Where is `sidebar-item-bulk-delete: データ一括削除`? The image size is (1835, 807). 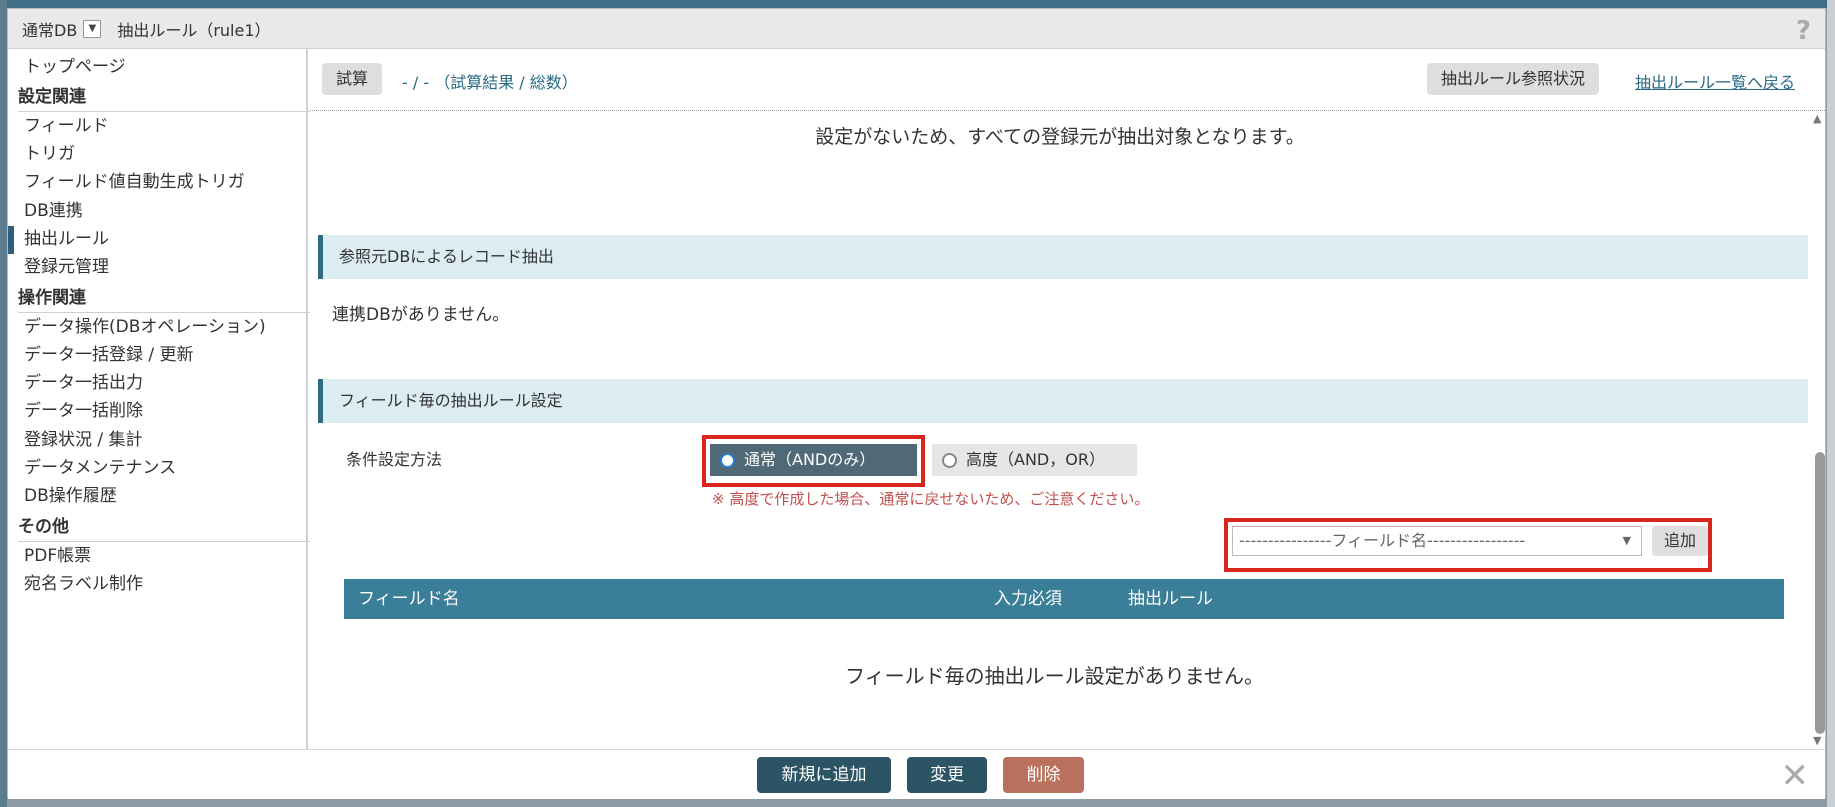 sidebar-item-bulk-delete: データ一括削除 is located at coordinates (82, 411).